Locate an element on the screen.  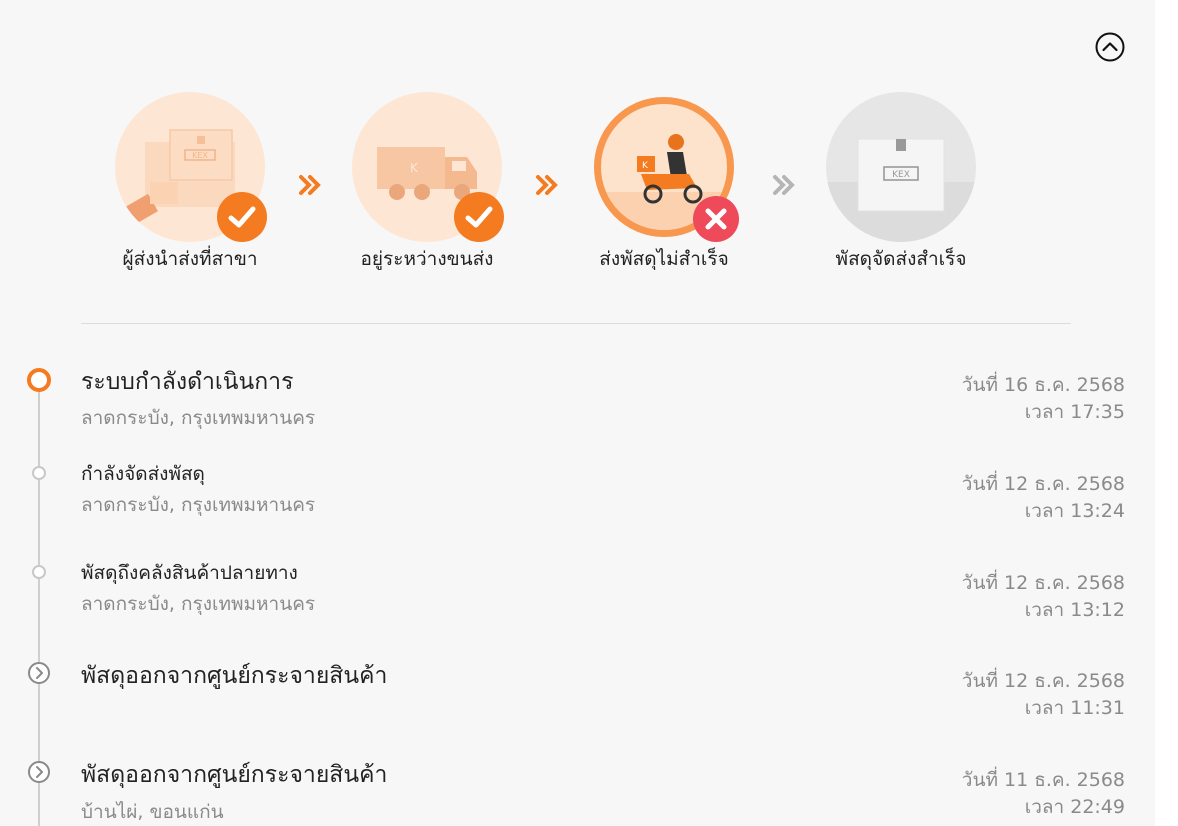
step-label: อยู่ระหว่างขนส่ง is located at coordinates (427, 259).